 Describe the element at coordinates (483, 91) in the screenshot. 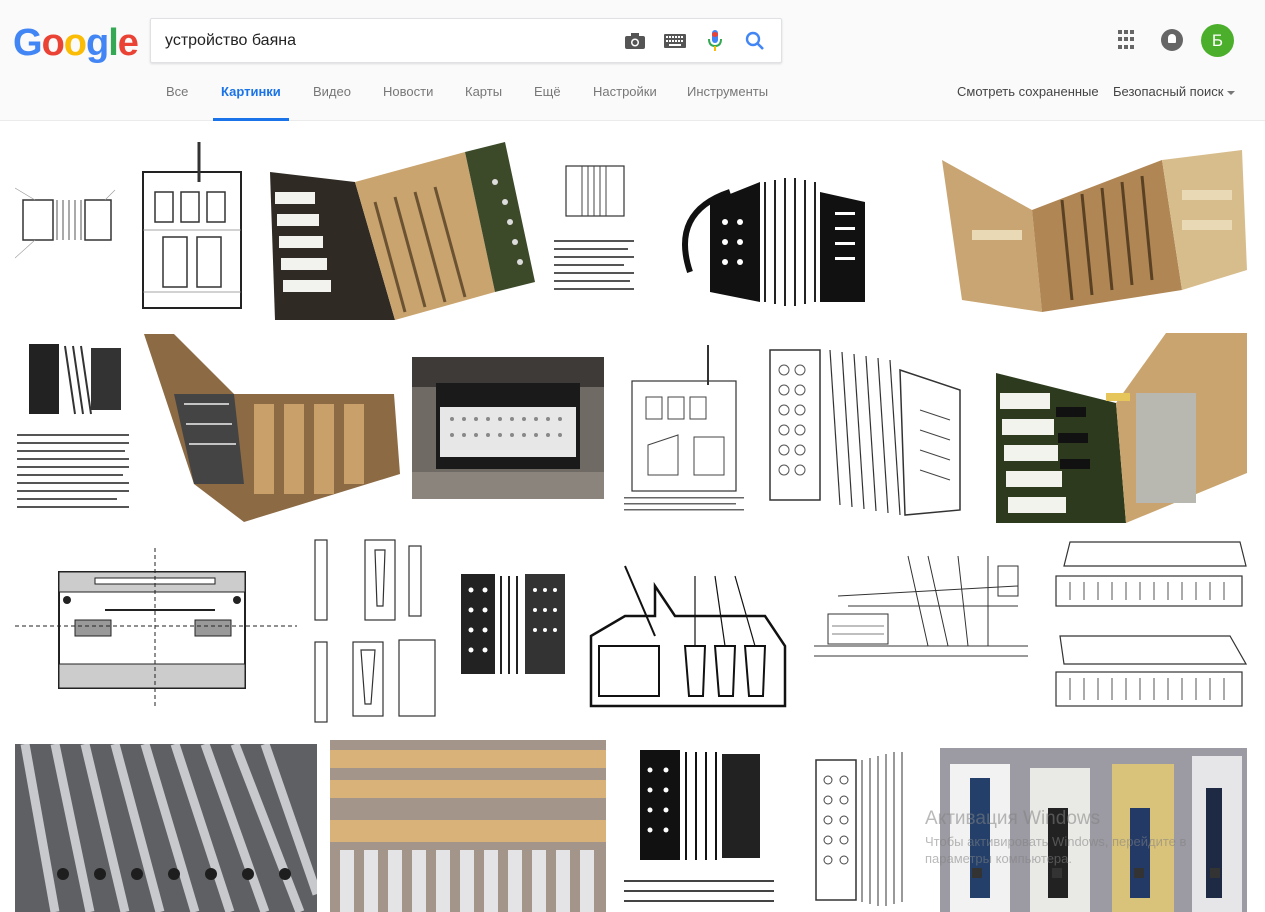

I see `tab-maps: Карты` at that location.